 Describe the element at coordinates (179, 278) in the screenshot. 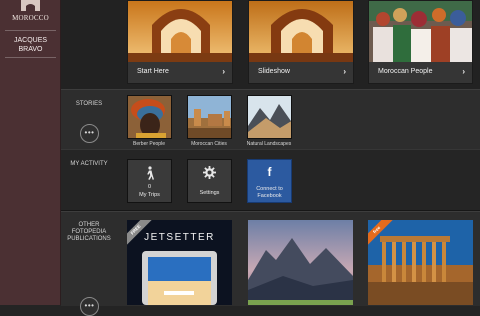

I see `tablet-icon` at that location.